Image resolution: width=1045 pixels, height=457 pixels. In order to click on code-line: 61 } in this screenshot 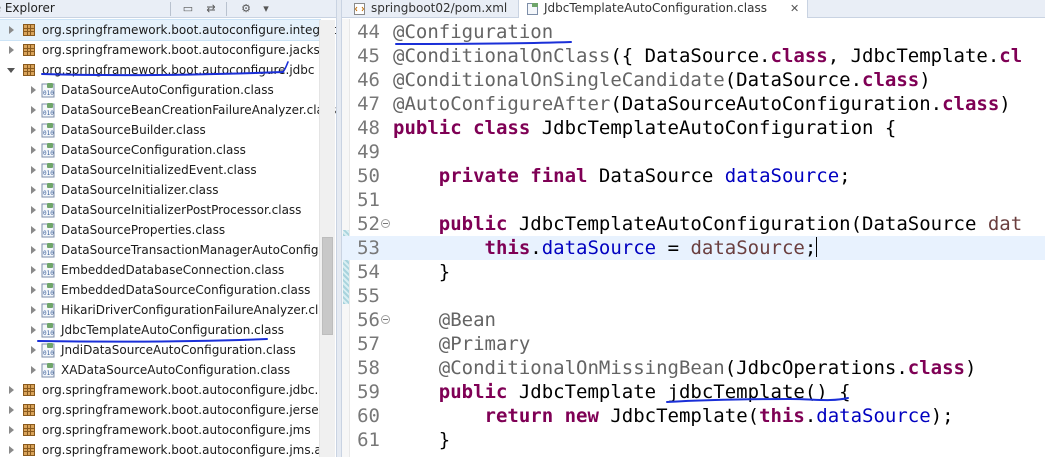, I will do `click(693, 440)`.